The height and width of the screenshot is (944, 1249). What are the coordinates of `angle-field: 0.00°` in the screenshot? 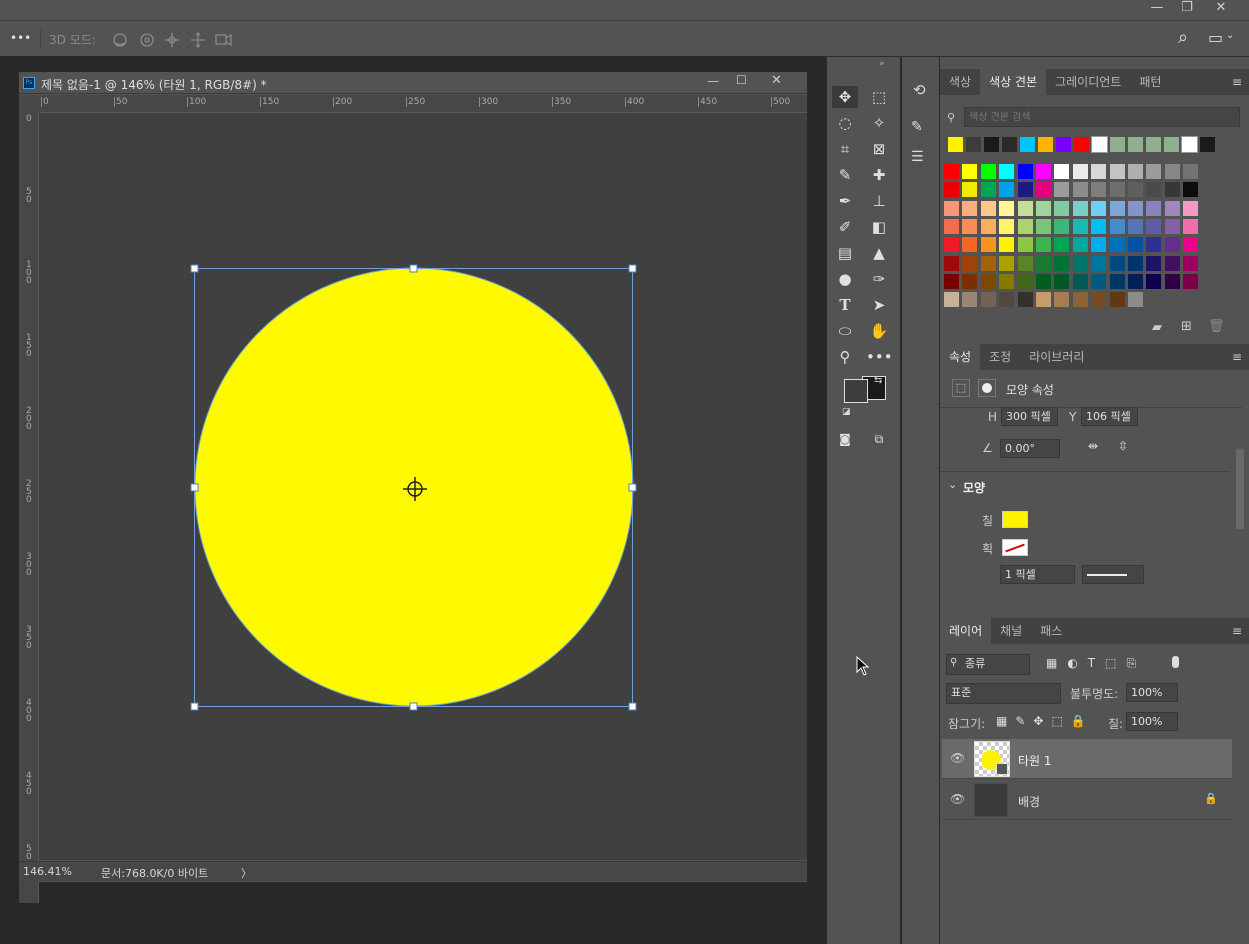 It's located at (1030, 448).